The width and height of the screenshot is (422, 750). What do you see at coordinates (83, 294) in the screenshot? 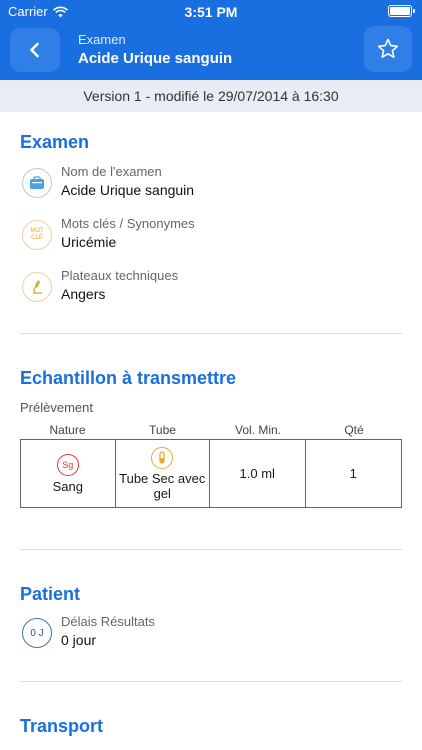
I see `item-value: Angers` at bounding box center [83, 294].